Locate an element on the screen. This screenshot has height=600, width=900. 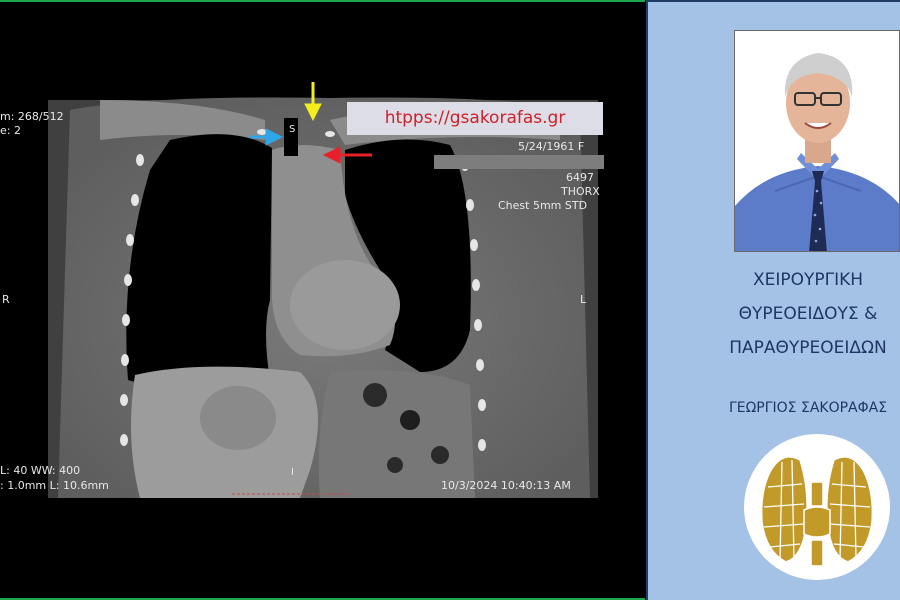
profile-photo is located at coordinates (817, 141).